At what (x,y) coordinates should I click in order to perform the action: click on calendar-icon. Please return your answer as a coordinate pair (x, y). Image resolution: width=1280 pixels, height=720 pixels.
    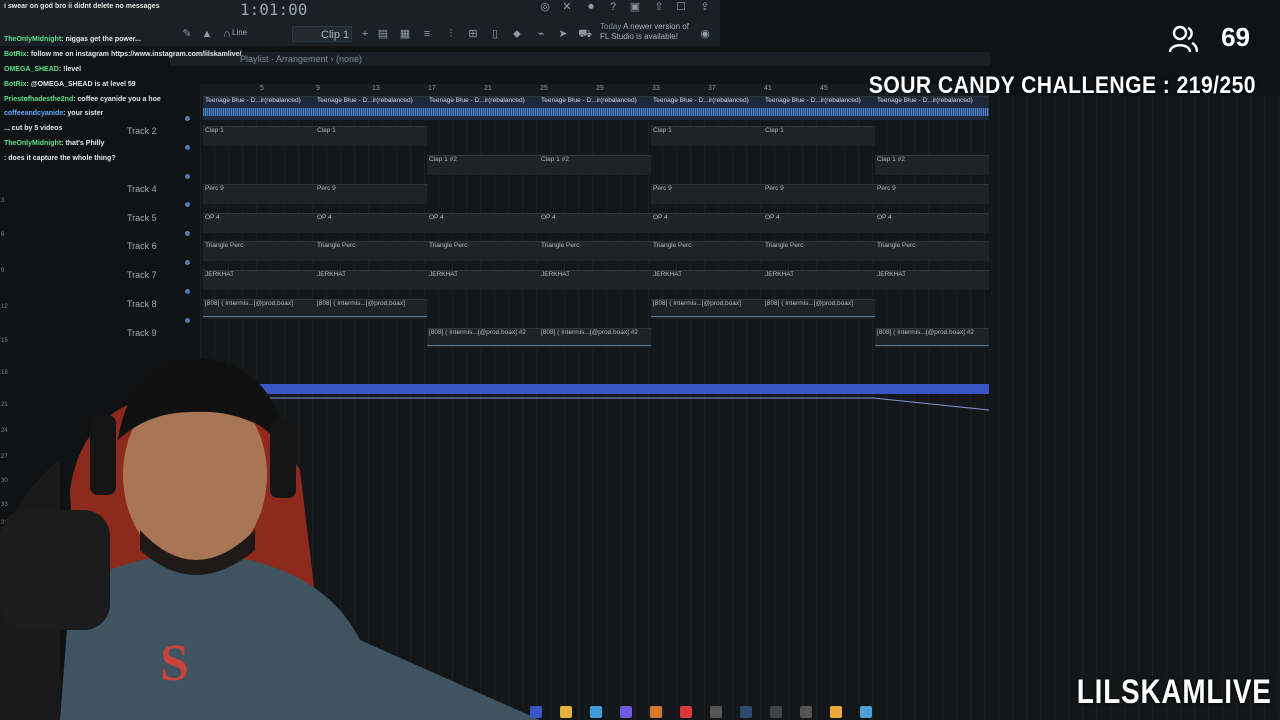
    Looking at the image, I should click on (596, 712).